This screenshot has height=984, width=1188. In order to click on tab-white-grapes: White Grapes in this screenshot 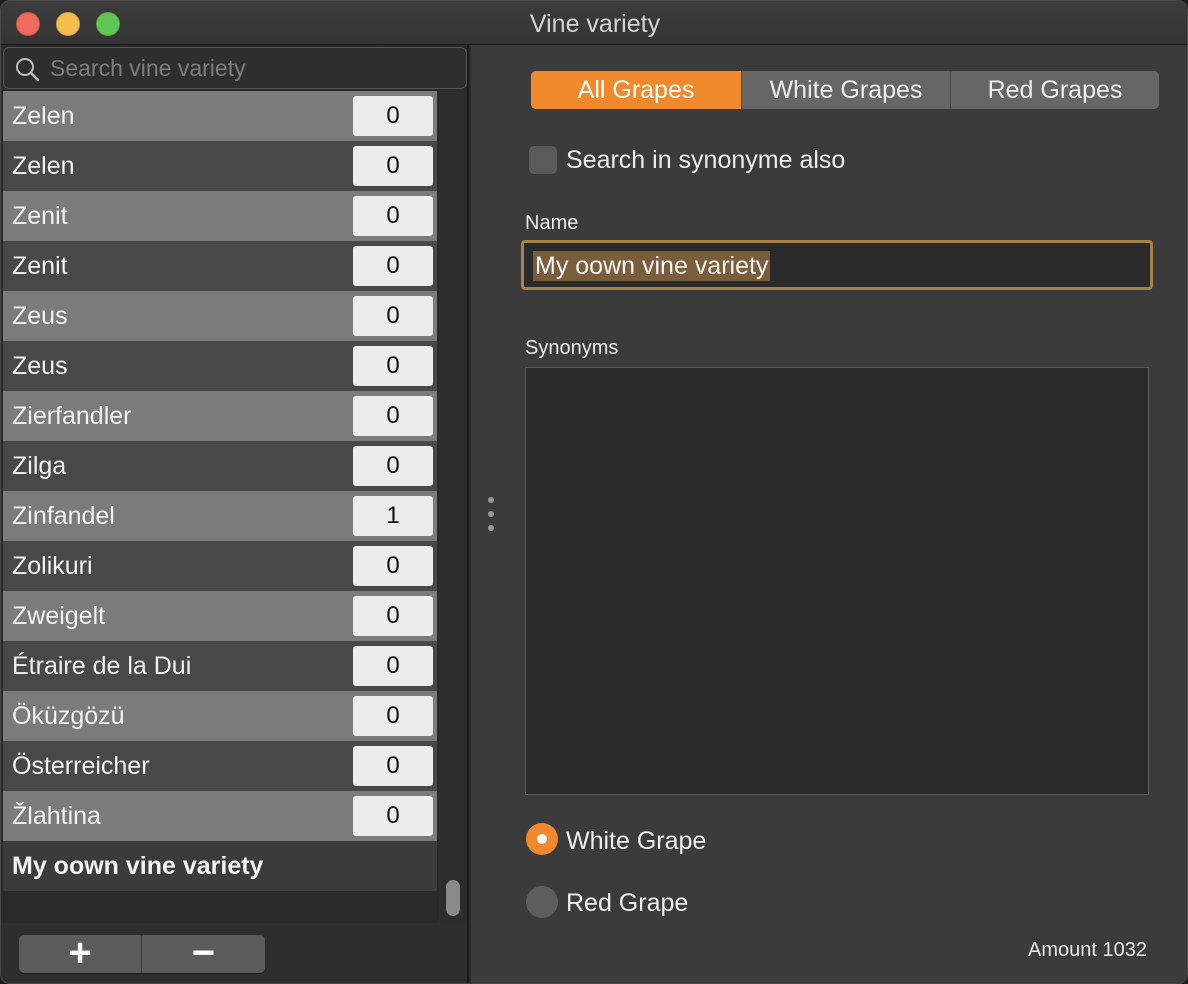, I will do `click(845, 90)`.